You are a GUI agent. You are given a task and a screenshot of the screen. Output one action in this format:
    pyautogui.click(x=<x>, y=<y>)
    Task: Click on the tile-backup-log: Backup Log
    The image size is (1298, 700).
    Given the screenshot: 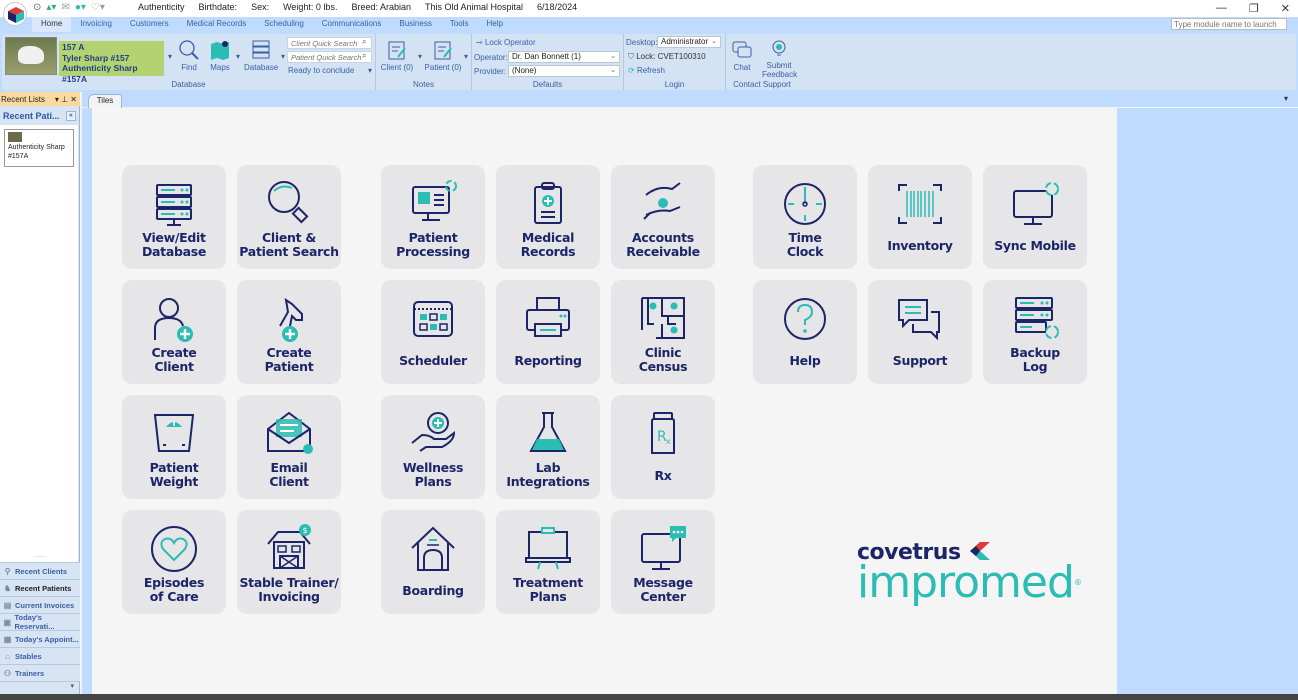 What is the action you would take?
    pyautogui.click(x=1035, y=332)
    